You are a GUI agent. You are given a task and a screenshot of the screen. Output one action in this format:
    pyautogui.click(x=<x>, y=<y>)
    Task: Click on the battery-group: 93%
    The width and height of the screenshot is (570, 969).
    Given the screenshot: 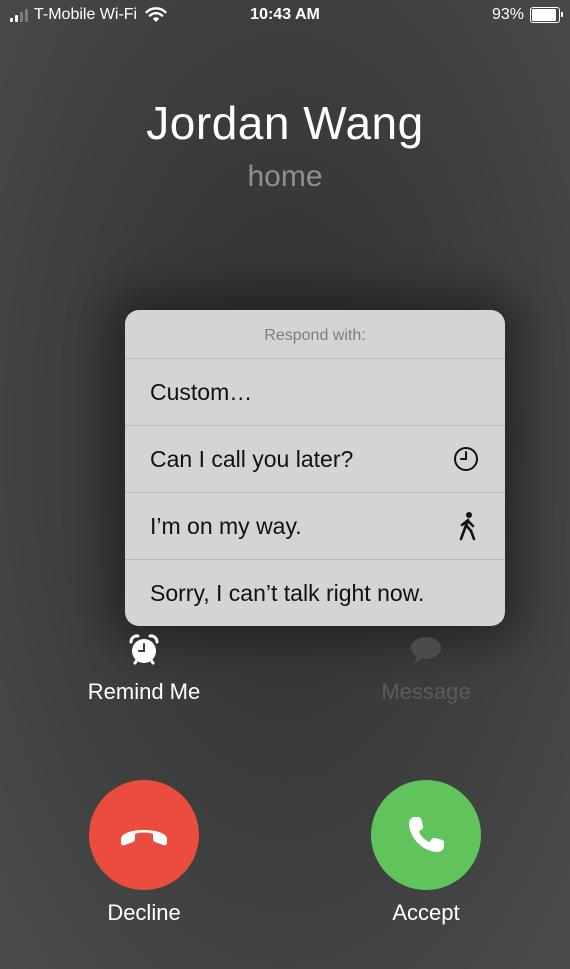 What is the action you would take?
    pyautogui.click(x=527, y=15)
    